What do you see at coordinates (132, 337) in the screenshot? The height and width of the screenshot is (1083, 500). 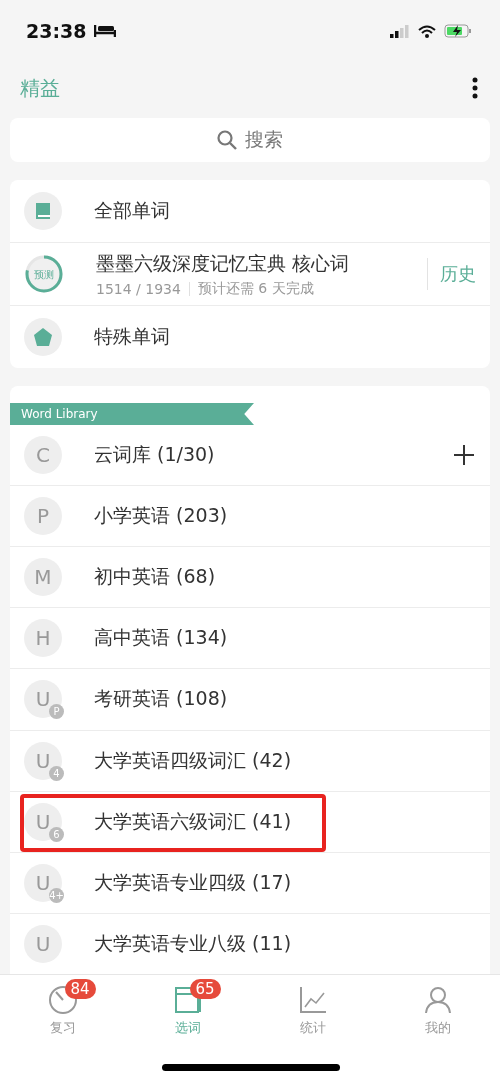 I see `word-set-title: 特殊单词` at bounding box center [132, 337].